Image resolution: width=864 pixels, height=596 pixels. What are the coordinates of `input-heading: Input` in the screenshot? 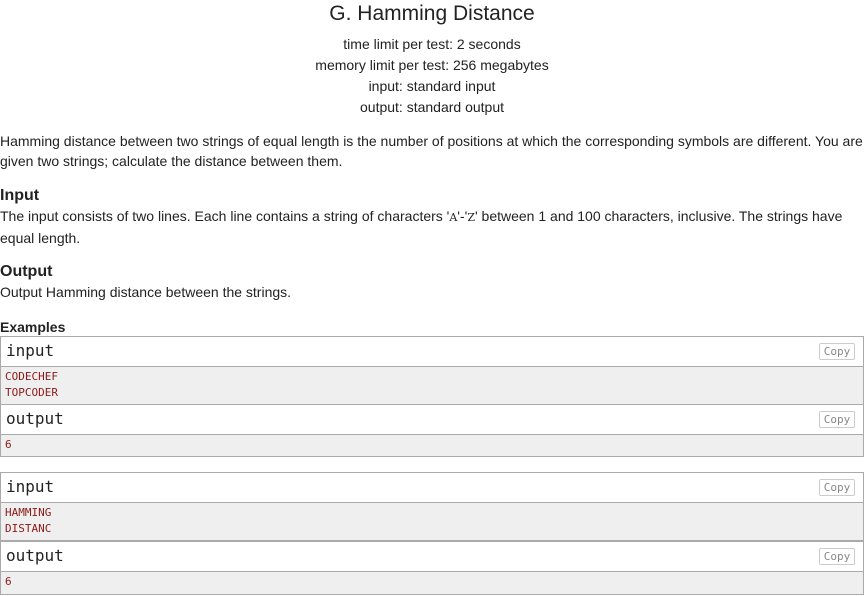 It's located at (20, 195).